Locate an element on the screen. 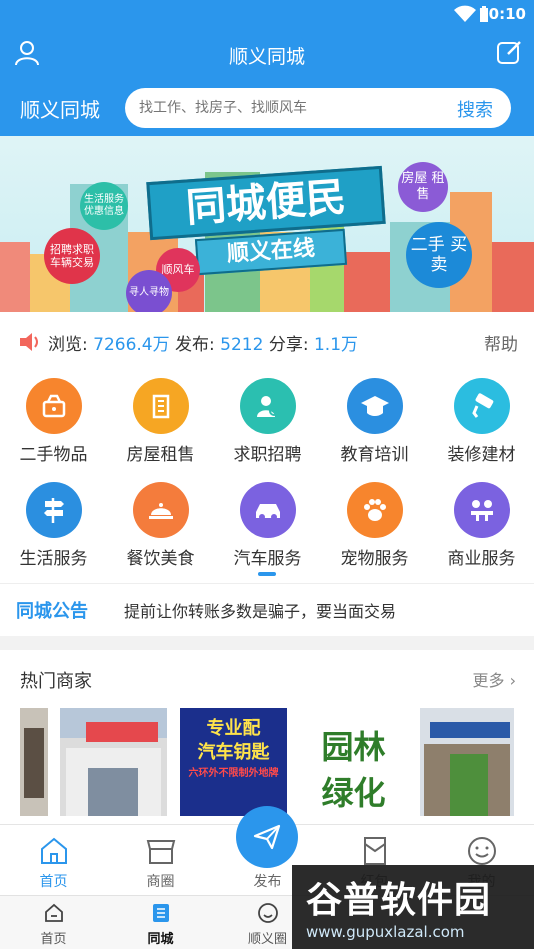  merchant-ad-line: 专业配 is located at coordinates (233, 728).